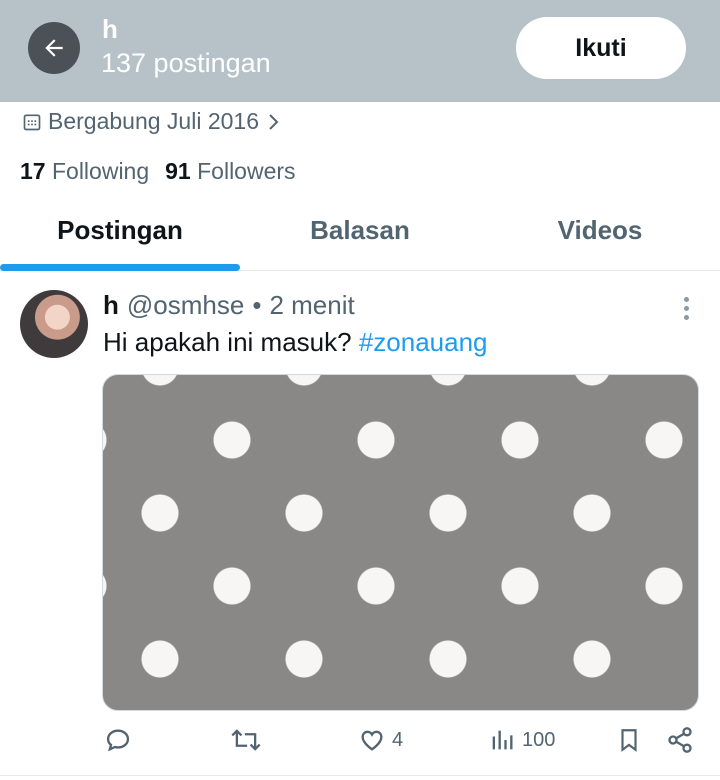  I want to click on calendar-icon, so click(32, 122).